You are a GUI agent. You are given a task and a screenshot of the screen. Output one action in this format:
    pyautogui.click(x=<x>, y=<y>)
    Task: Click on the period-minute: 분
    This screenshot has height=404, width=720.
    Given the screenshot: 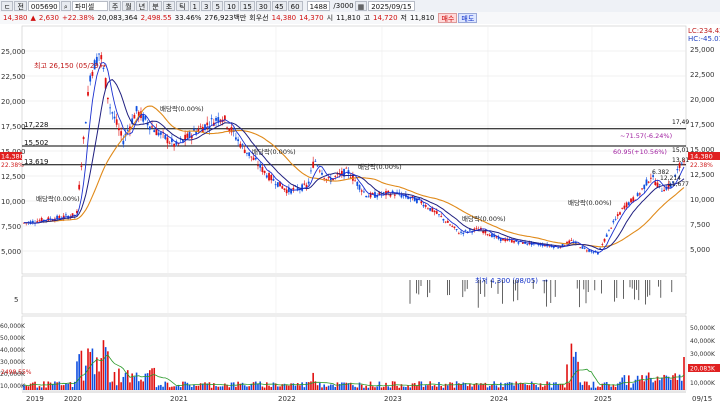 What is the action you would take?
    pyautogui.click(x=155, y=6)
    